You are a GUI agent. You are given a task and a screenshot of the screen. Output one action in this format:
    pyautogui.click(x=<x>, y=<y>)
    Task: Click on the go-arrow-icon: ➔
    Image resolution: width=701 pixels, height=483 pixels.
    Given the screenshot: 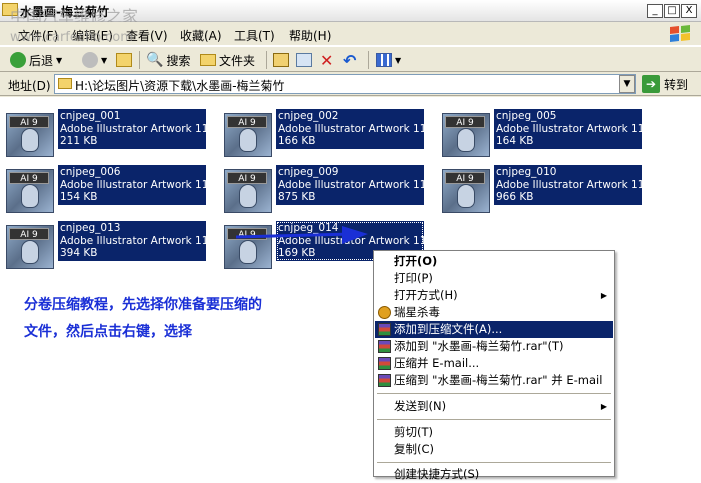 What is the action you would take?
    pyautogui.click(x=651, y=84)
    